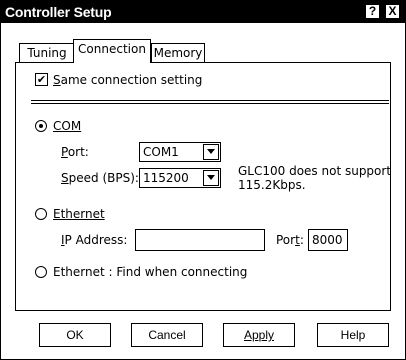 Image resolution: width=406 pixels, height=360 pixels. Describe the element at coordinates (58, 12) in the screenshot. I see `dialog-title: Controller Setup` at that location.